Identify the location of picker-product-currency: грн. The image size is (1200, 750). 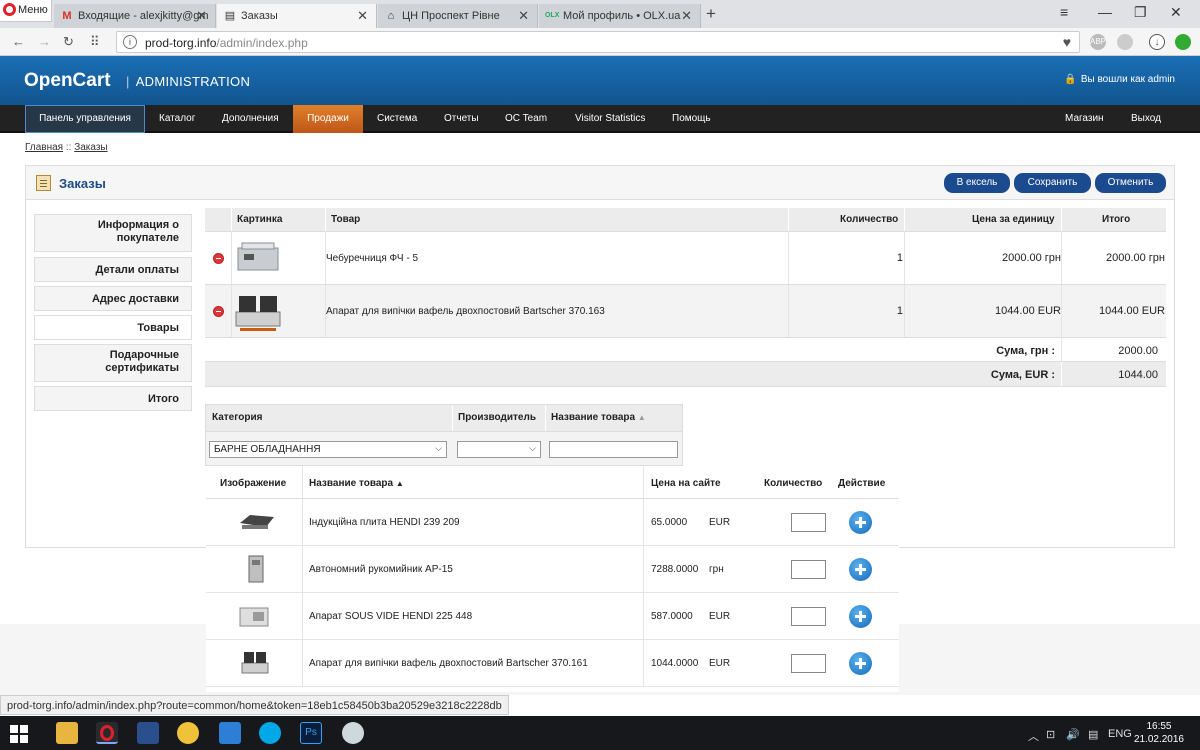
(716, 569).